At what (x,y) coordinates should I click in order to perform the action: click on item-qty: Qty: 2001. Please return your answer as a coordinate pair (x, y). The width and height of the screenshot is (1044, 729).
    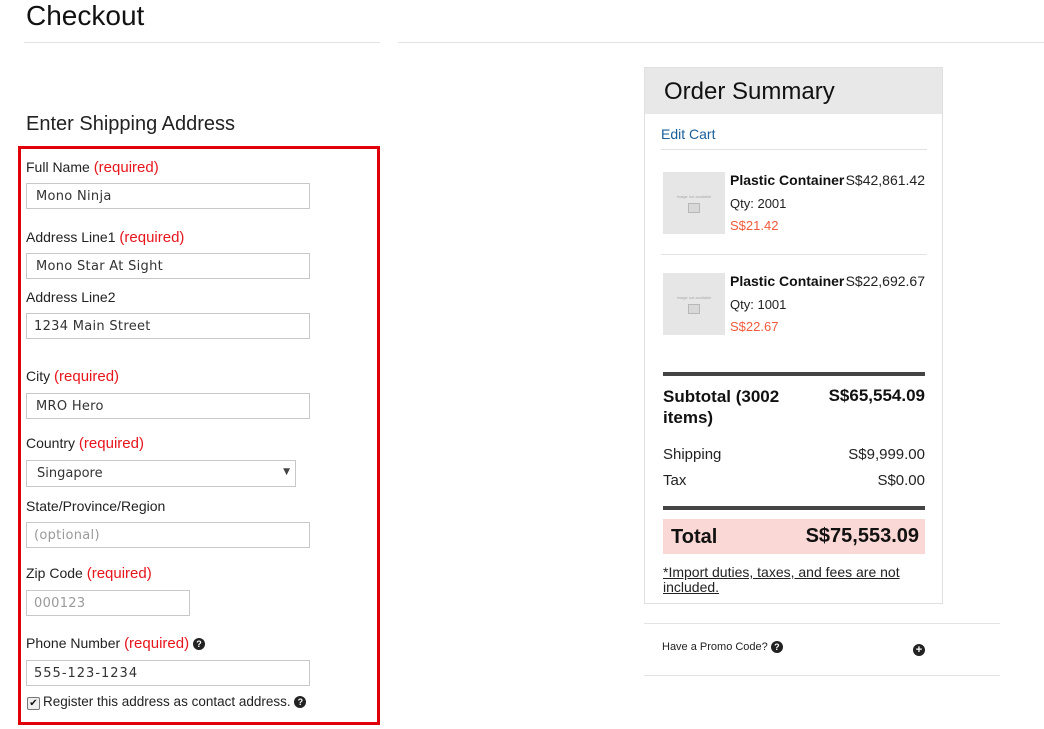
    Looking at the image, I should click on (758, 203).